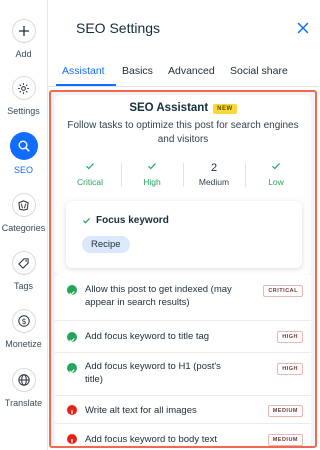 The height and width of the screenshot is (450, 320). What do you see at coordinates (23, 344) in the screenshot?
I see `sidebar-item-label: Monetize` at bounding box center [23, 344].